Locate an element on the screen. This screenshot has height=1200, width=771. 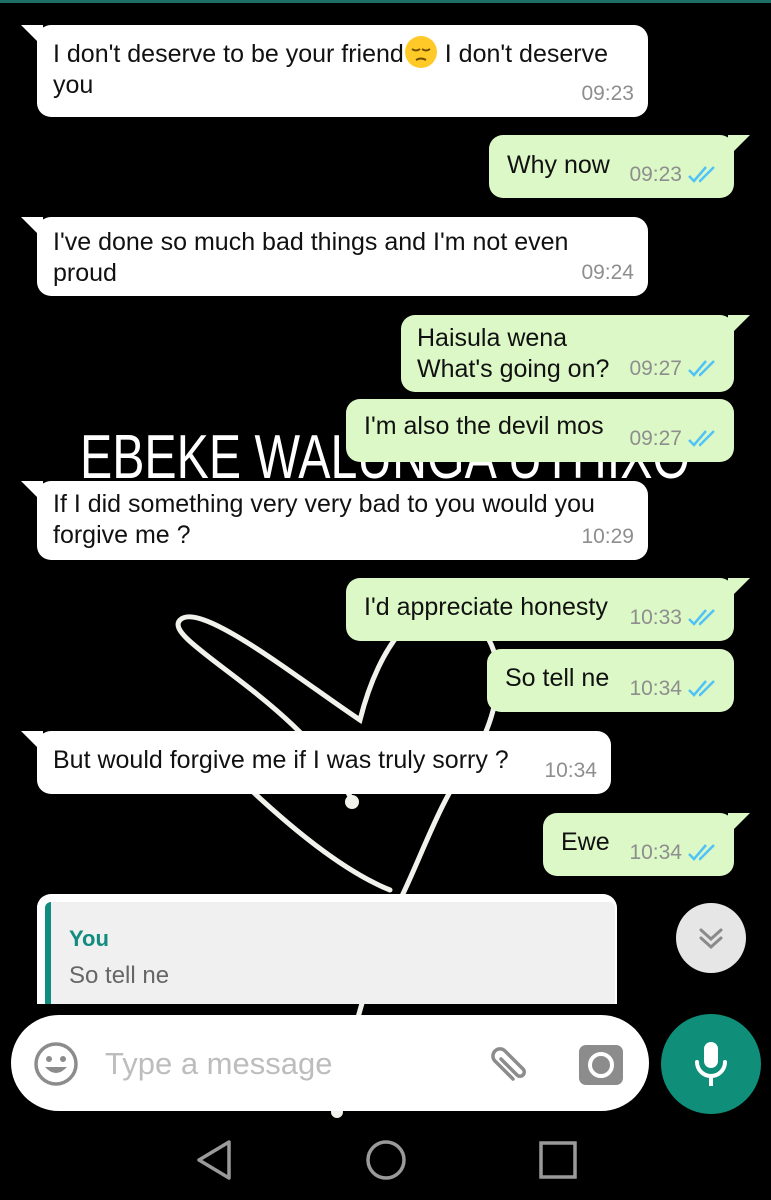
message-time: 10:29 is located at coordinates (607, 536).